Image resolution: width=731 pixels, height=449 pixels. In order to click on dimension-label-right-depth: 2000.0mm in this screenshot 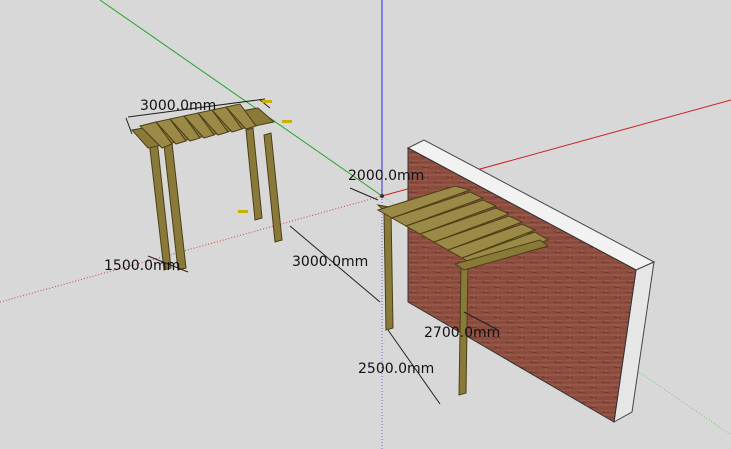, I will do `click(386, 176)`.